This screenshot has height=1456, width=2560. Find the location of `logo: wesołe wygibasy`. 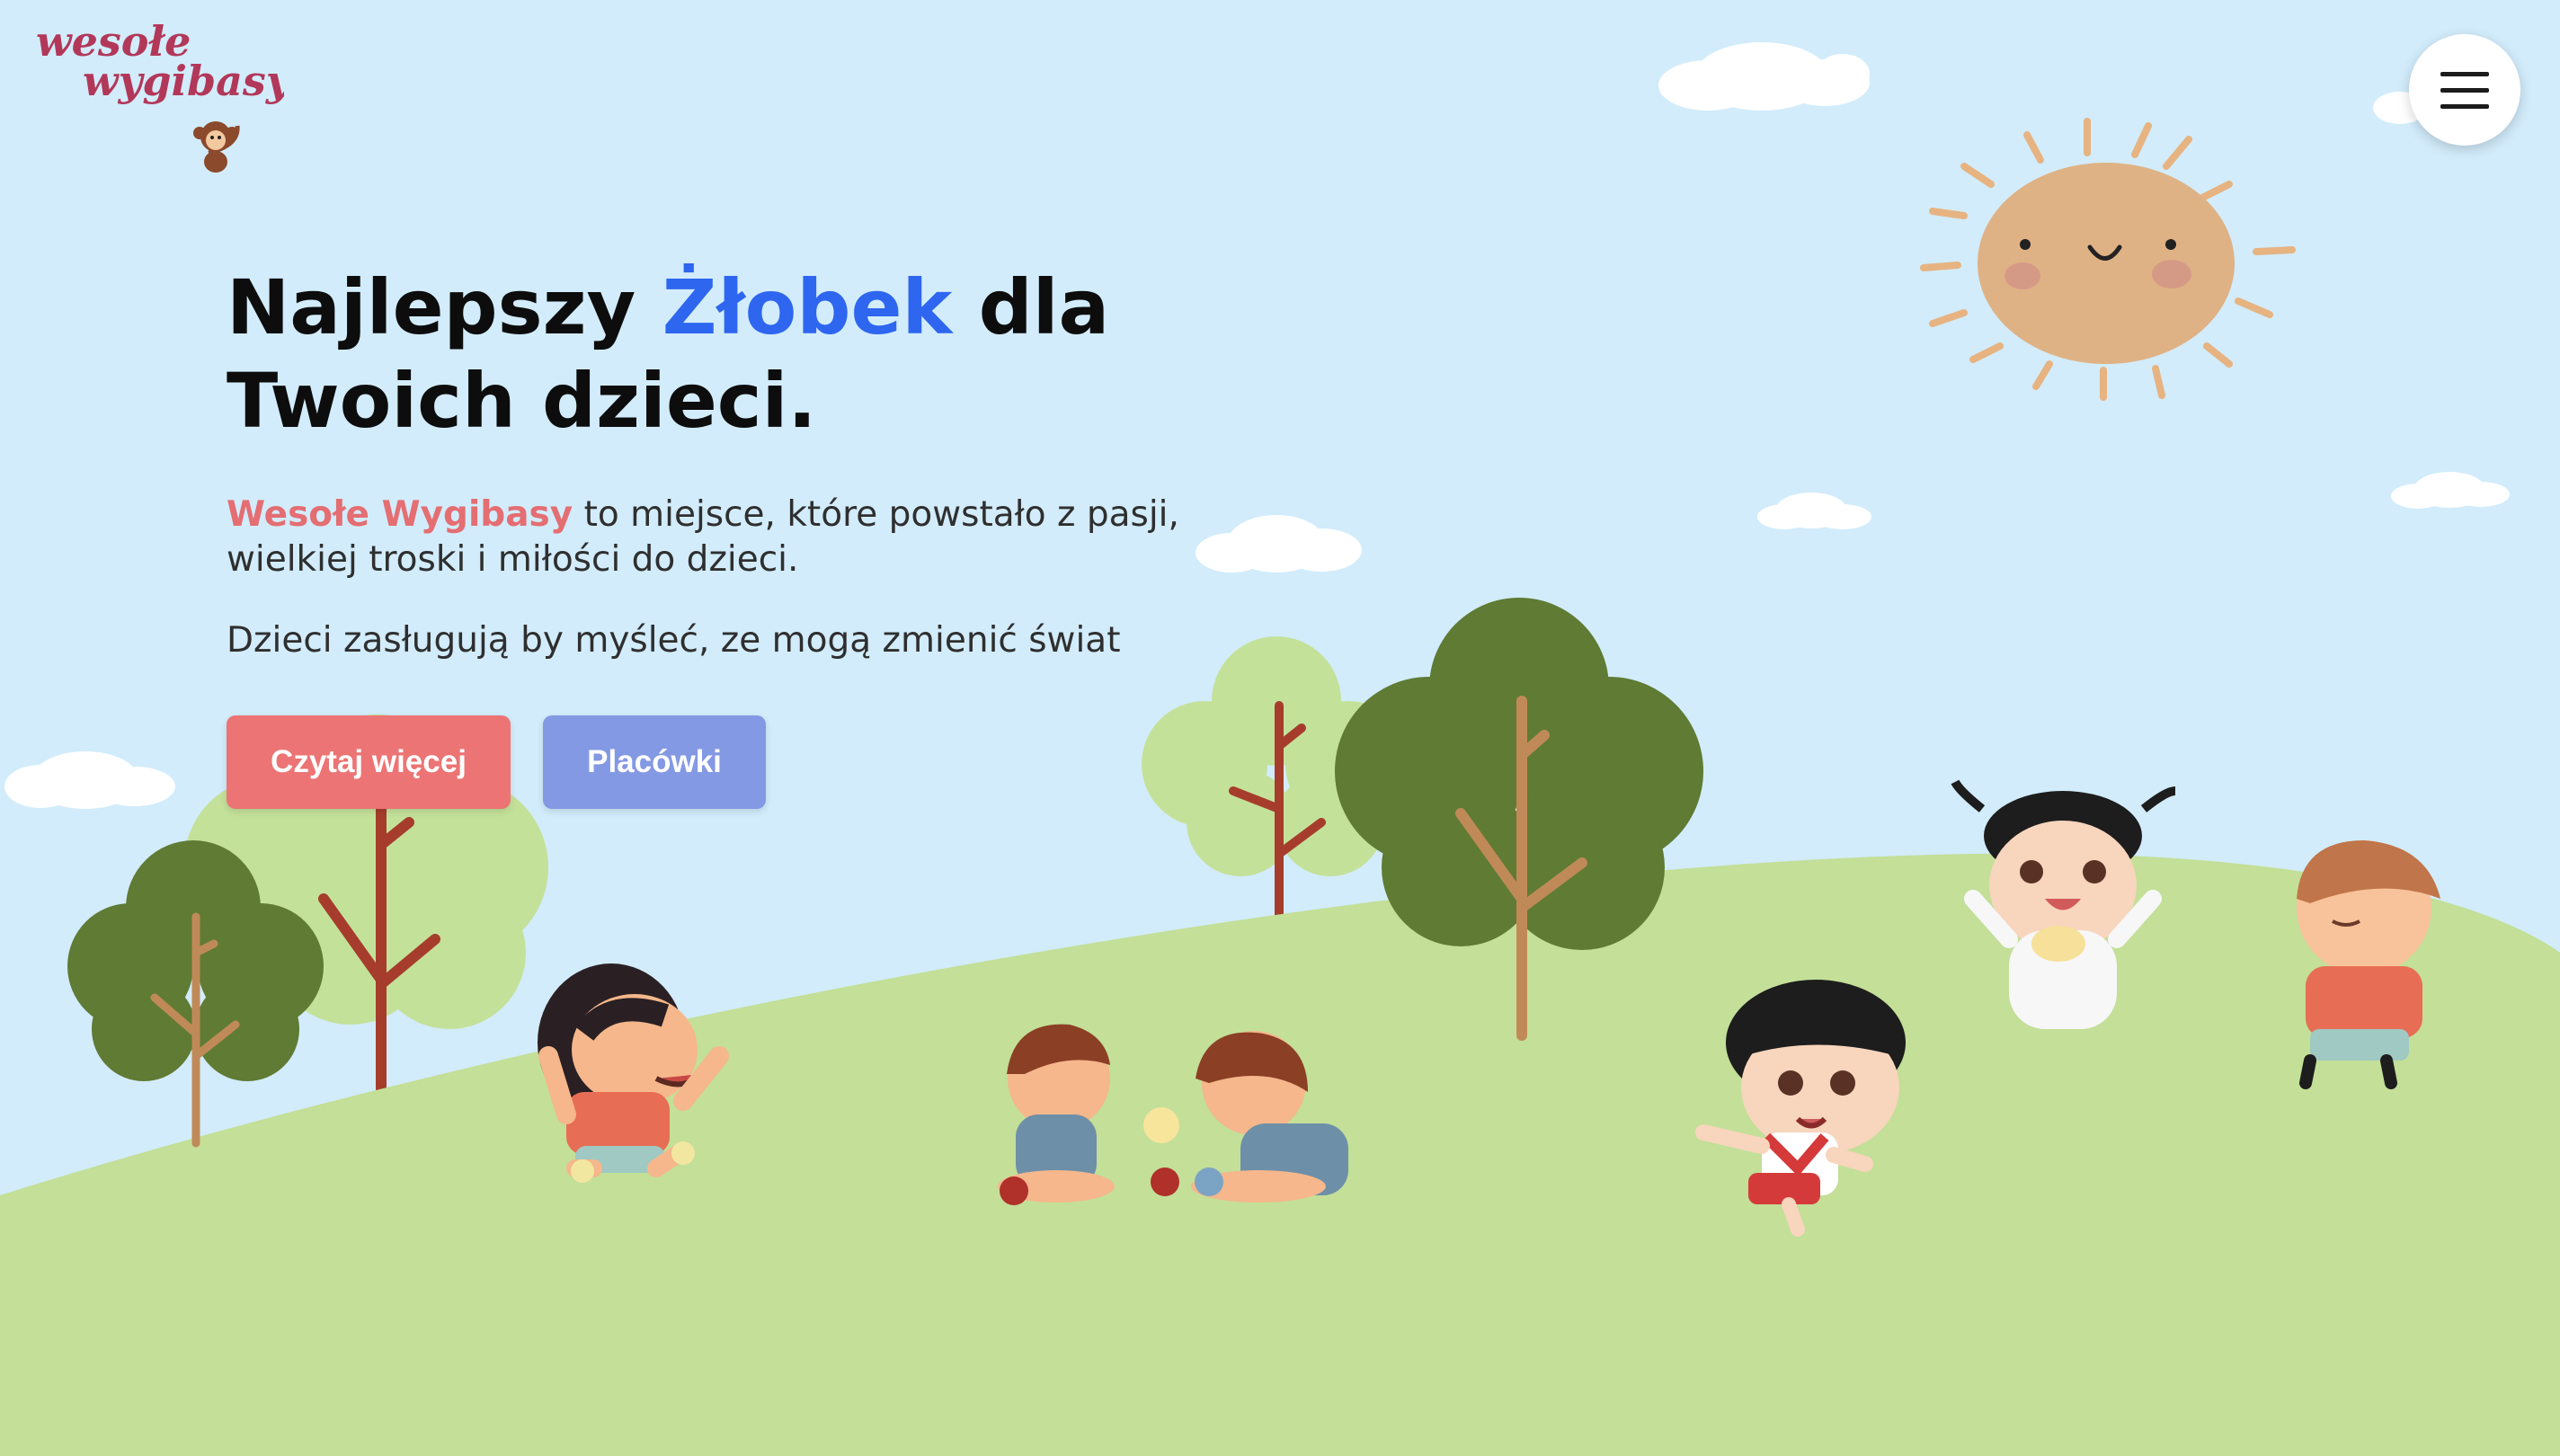

logo: wesołe wygibasy is located at coordinates (158, 101).